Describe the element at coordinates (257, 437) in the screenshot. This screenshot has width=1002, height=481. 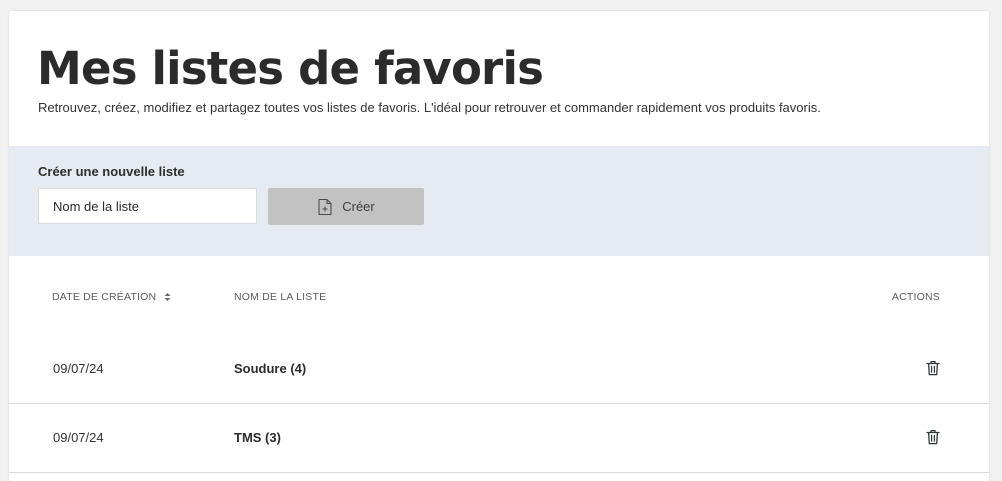
I see `row-list-name: TMS (3)` at that location.